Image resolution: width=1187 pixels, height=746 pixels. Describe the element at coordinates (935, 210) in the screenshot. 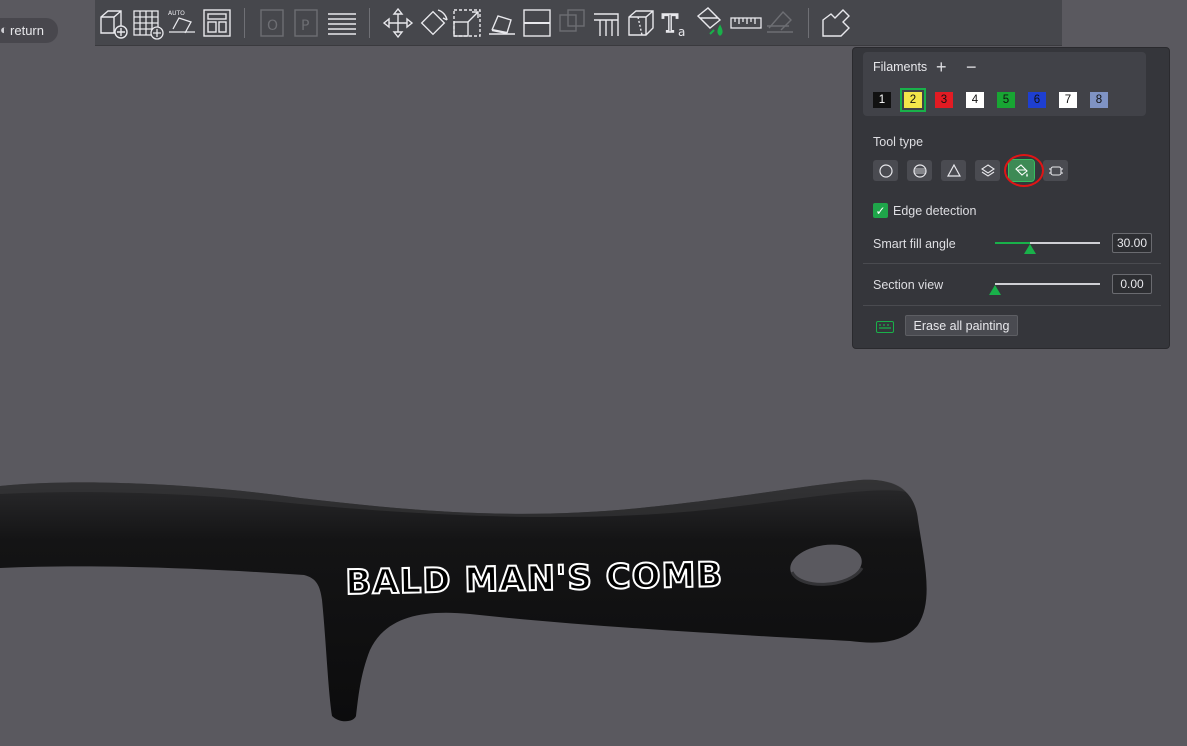

I see `edge-detection-label: Edge detection` at that location.